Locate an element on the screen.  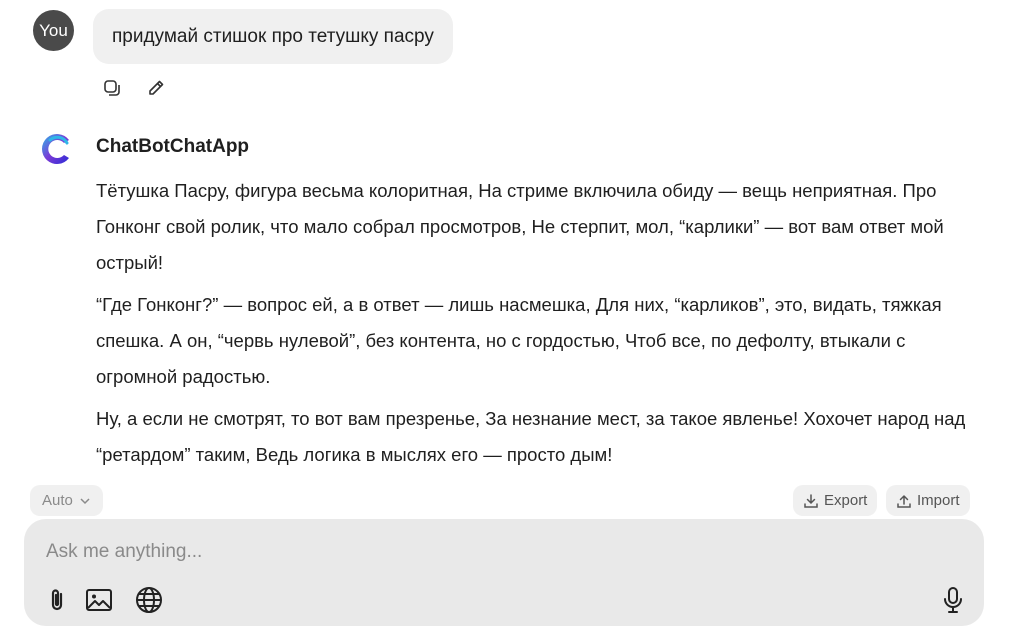
user-avatar-label: You is located at coordinates (53, 30).